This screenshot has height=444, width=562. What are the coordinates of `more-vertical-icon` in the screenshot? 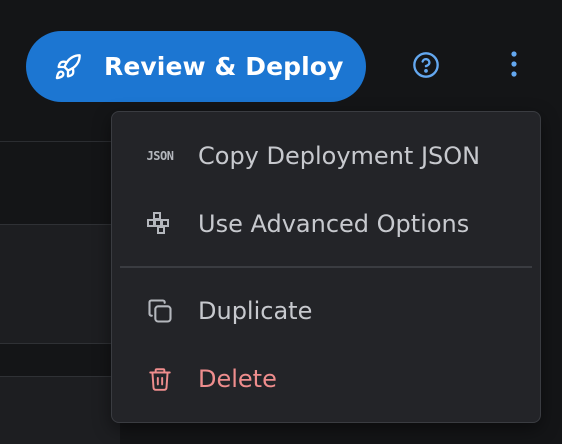 It's located at (514, 66).